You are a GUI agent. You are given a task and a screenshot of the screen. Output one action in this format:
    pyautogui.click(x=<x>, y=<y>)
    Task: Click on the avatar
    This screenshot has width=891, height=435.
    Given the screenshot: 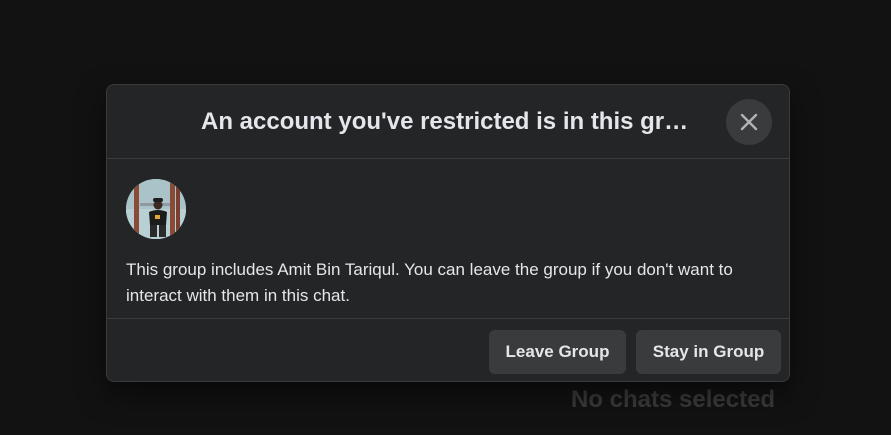 What is the action you would take?
    pyautogui.click(x=156, y=209)
    